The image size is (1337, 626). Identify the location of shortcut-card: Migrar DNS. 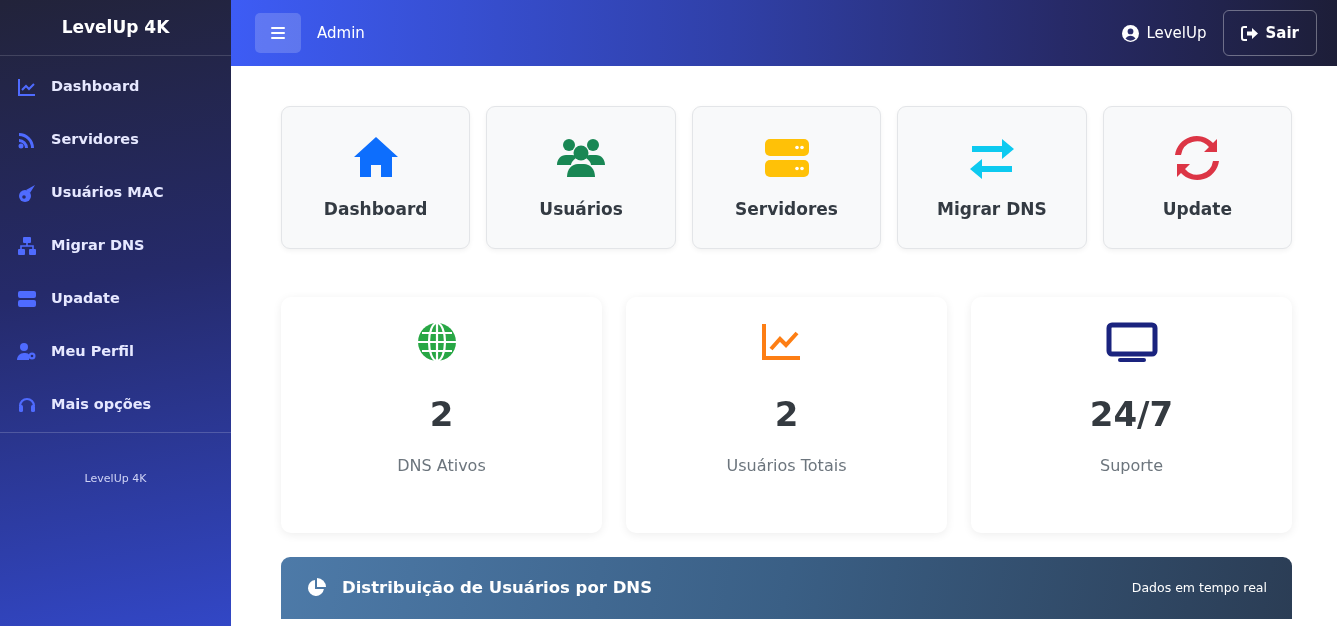
(992, 177).